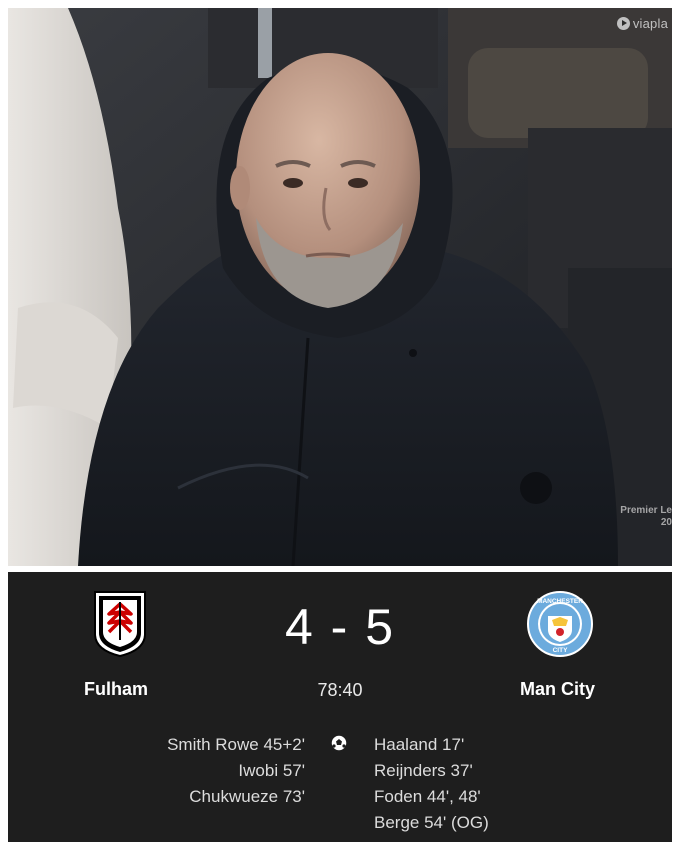 The height and width of the screenshot is (849, 680). Describe the element at coordinates (650, 23) in the screenshot. I see `broadcaster-watermark-text: viapla` at that location.